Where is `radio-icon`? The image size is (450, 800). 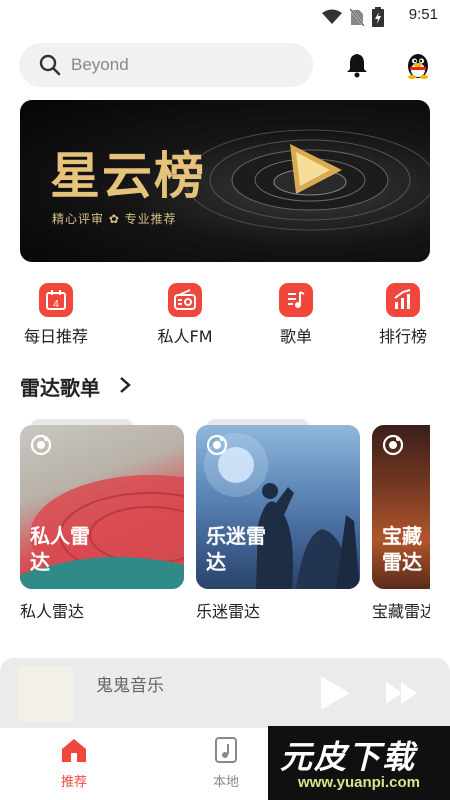
radio-icon is located at coordinates (185, 300).